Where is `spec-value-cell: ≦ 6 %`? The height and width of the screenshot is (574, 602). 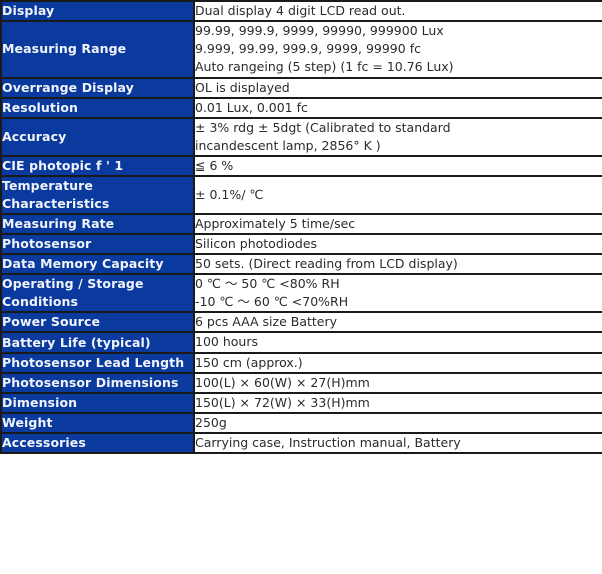
spec-value-cell: ≦ 6 % is located at coordinates (398, 167).